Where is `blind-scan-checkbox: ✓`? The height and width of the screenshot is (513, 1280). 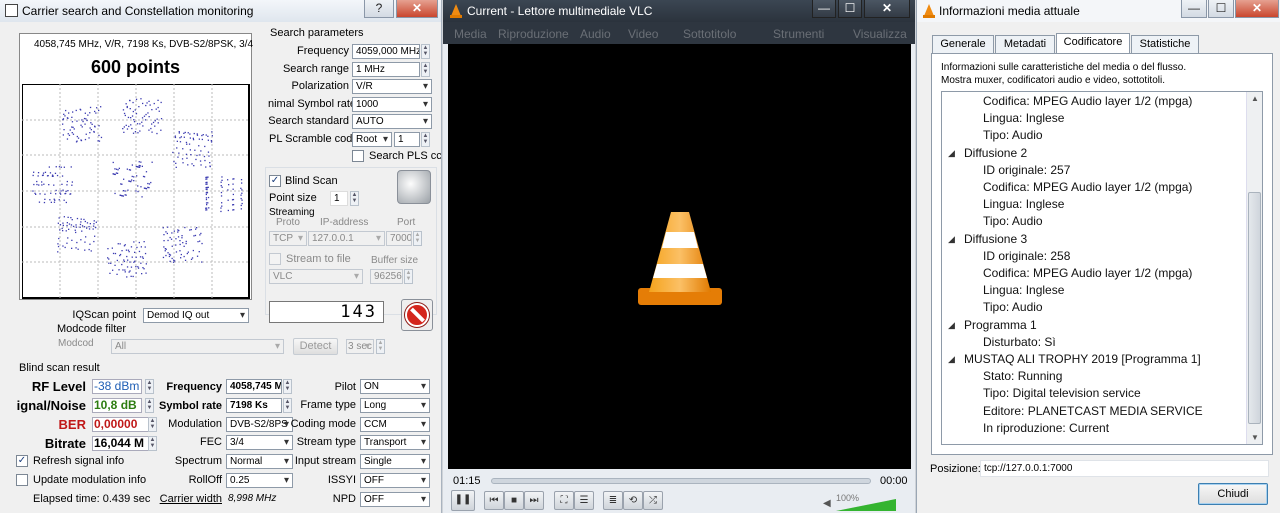 blind-scan-checkbox: ✓ is located at coordinates (275, 181).